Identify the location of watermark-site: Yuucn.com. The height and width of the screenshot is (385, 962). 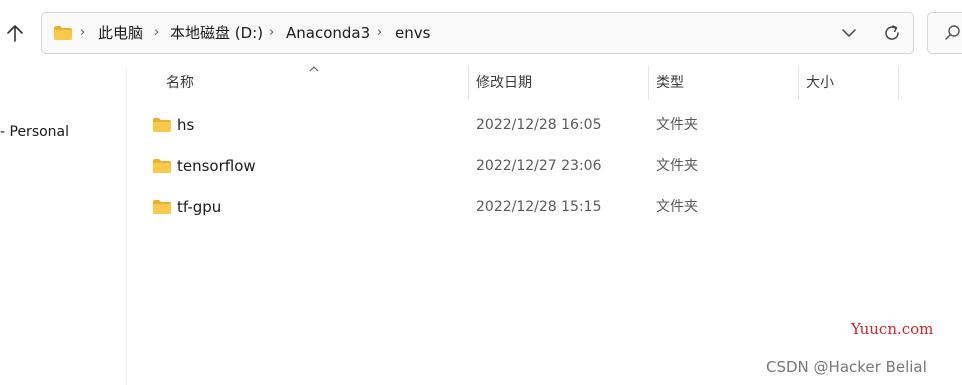
(892, 329).